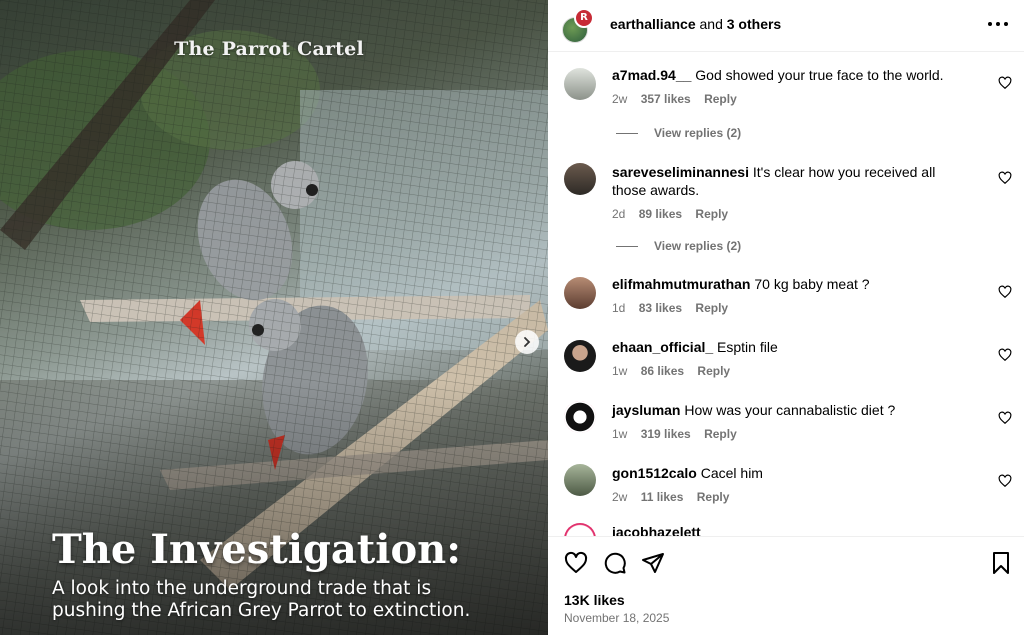  What do you see at coordinates (651, 75) in the screenshot?
I see `comment-username: a7mad.94__` at bounding box center [651, 75].